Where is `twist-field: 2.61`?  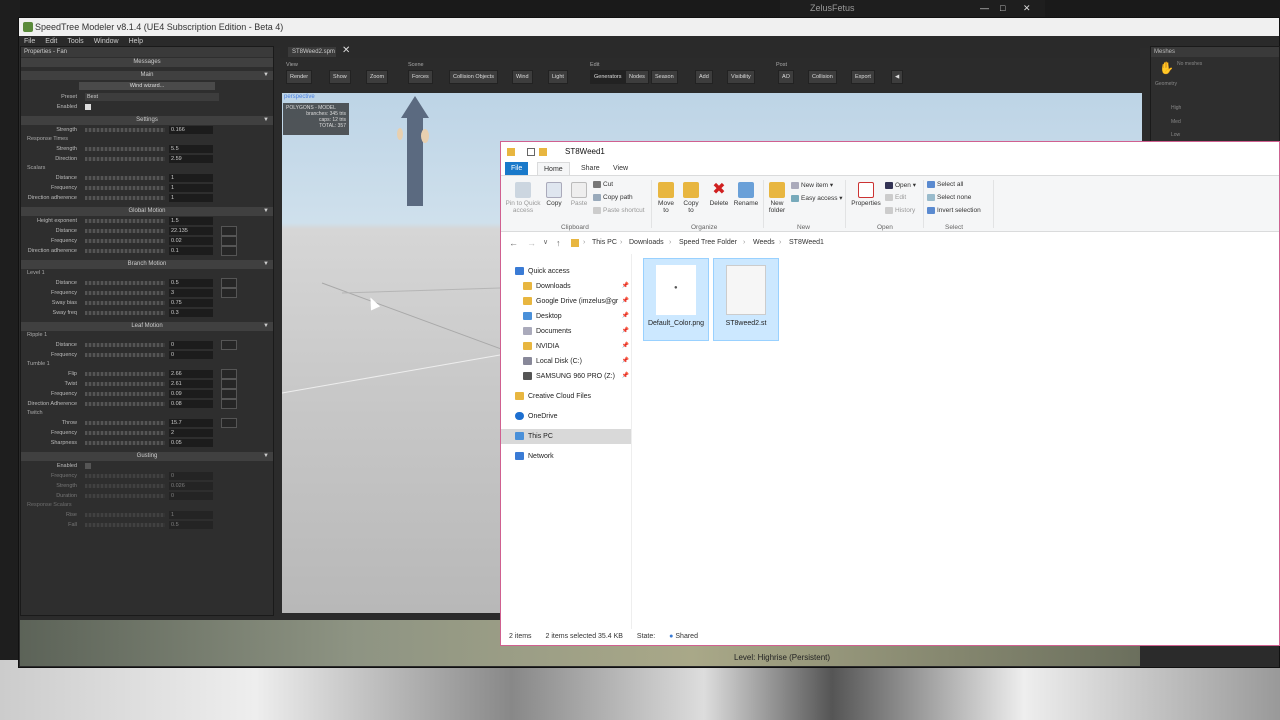 twist-field: 2.61 is located at coordinates (191, 384).